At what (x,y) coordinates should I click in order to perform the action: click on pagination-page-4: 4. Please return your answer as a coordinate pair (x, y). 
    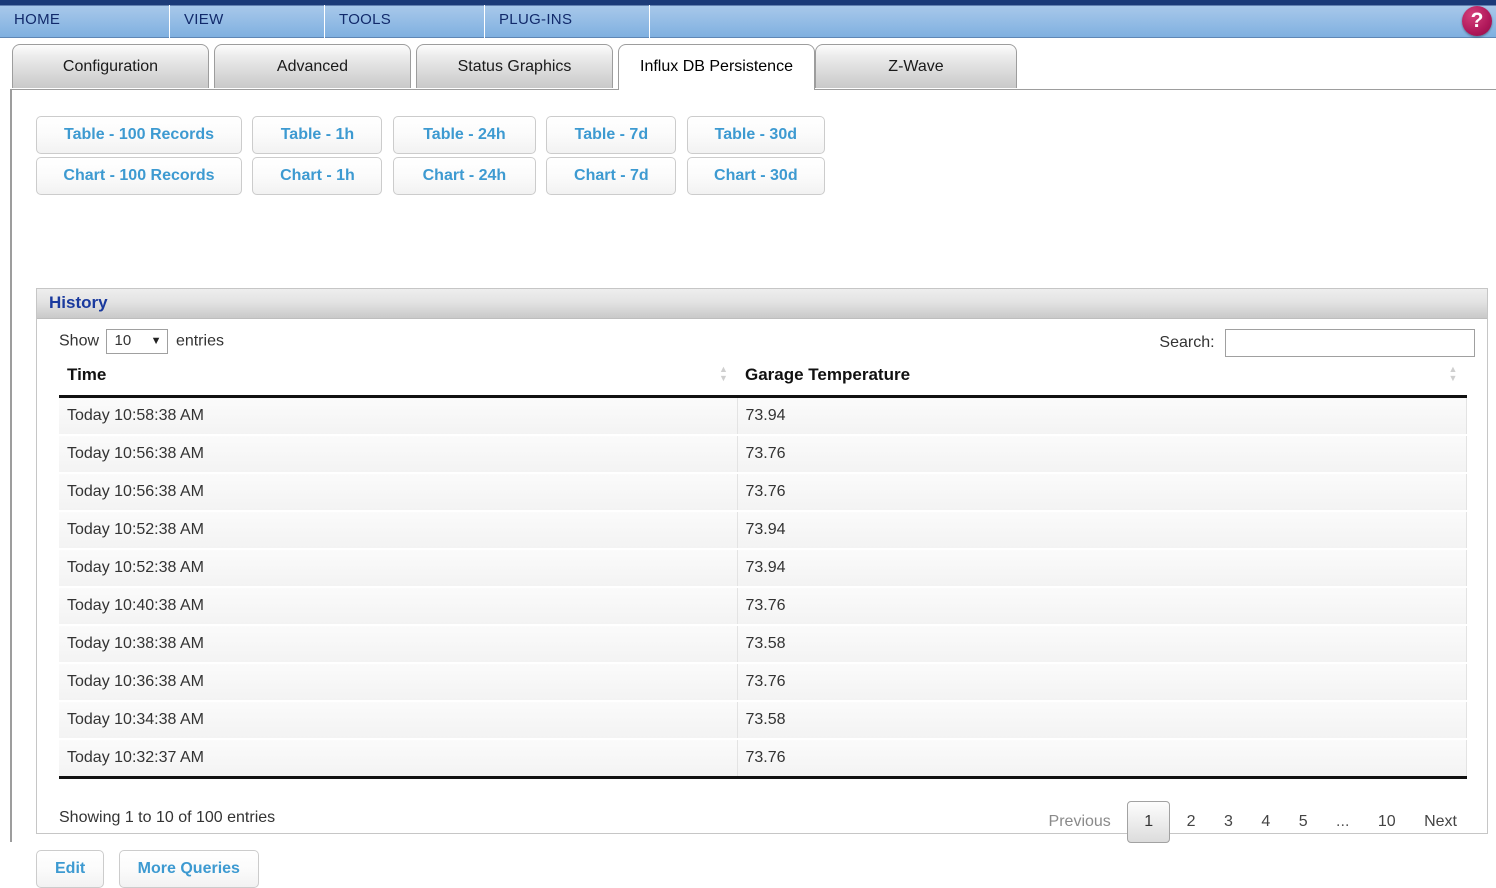
    Looking at the image, I should click on (1265, 822).